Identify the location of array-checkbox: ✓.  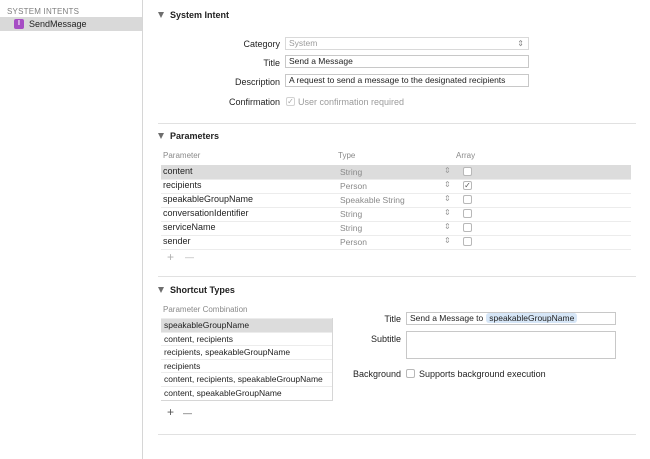
(467, 185).